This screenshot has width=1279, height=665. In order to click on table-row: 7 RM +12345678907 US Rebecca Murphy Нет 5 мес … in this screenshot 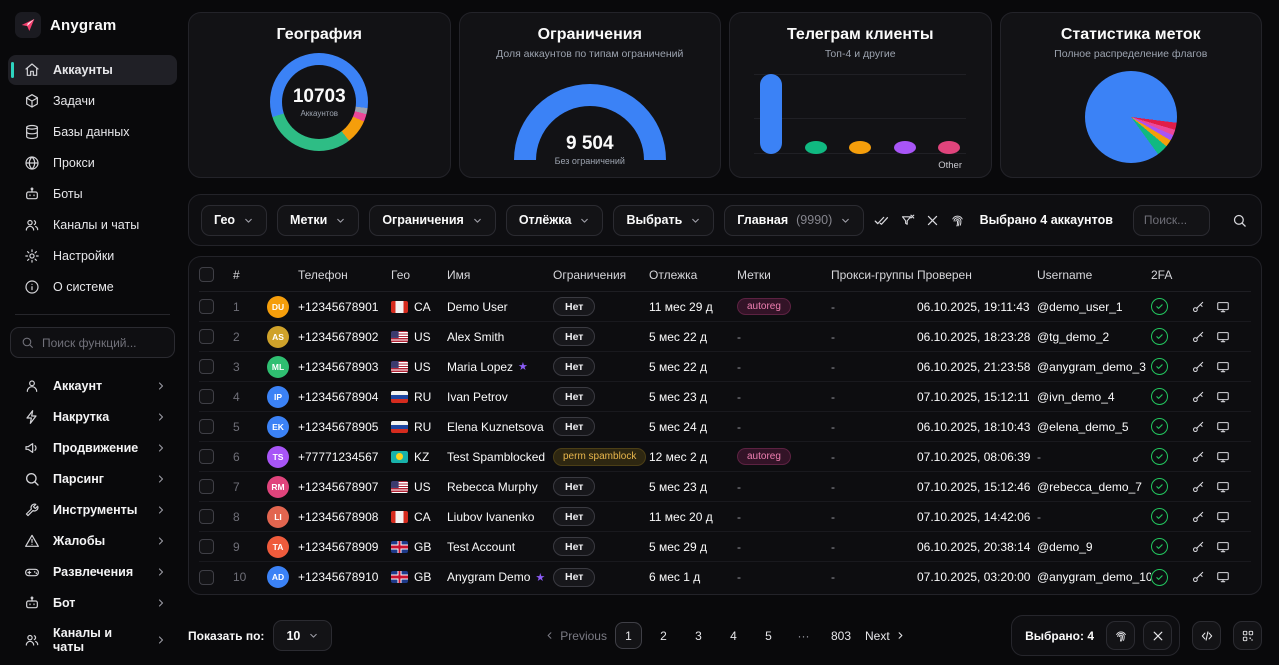, I will do `click(725, 487)`.